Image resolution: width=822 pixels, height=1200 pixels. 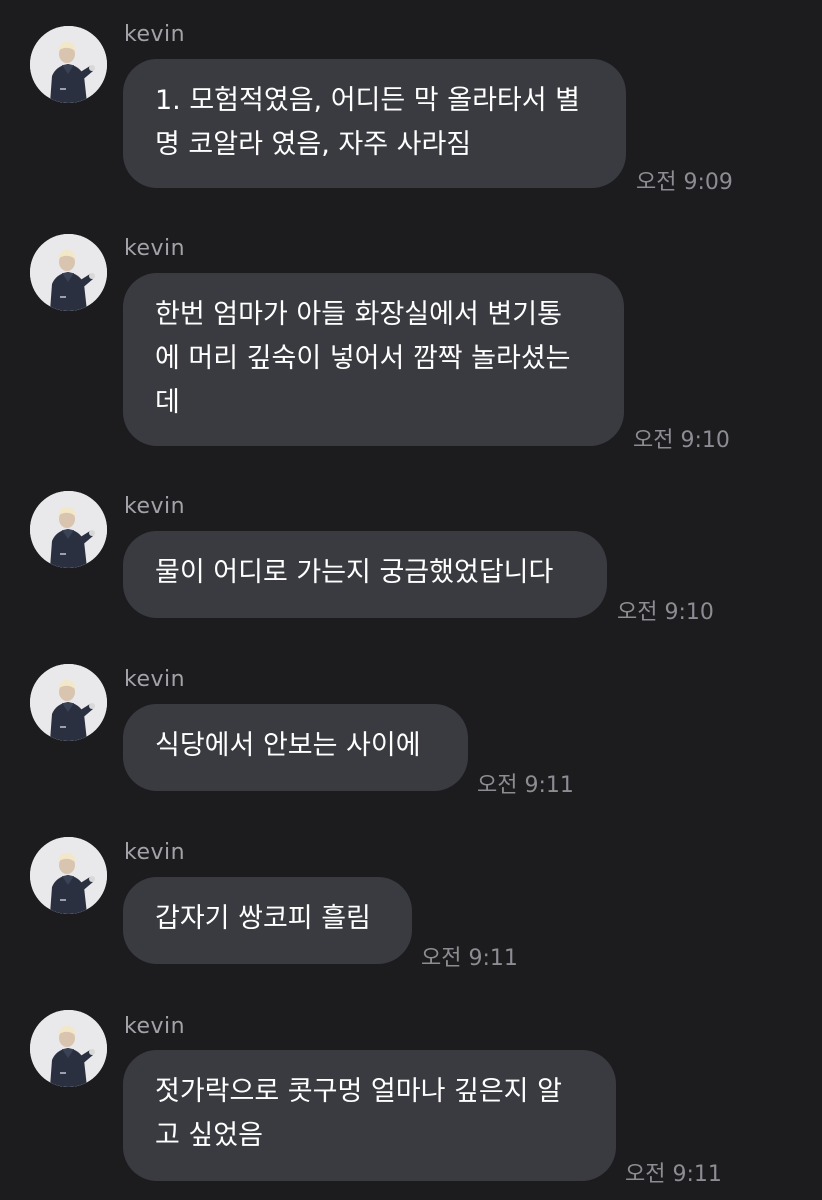 What do you see at coordinates (369, 1115) in the screenshot?
I see `message-bubble: 젓가락으로 콧구멍 얼마나 깊은지 알 고 싶었음` at bounding box center [369, 1115].